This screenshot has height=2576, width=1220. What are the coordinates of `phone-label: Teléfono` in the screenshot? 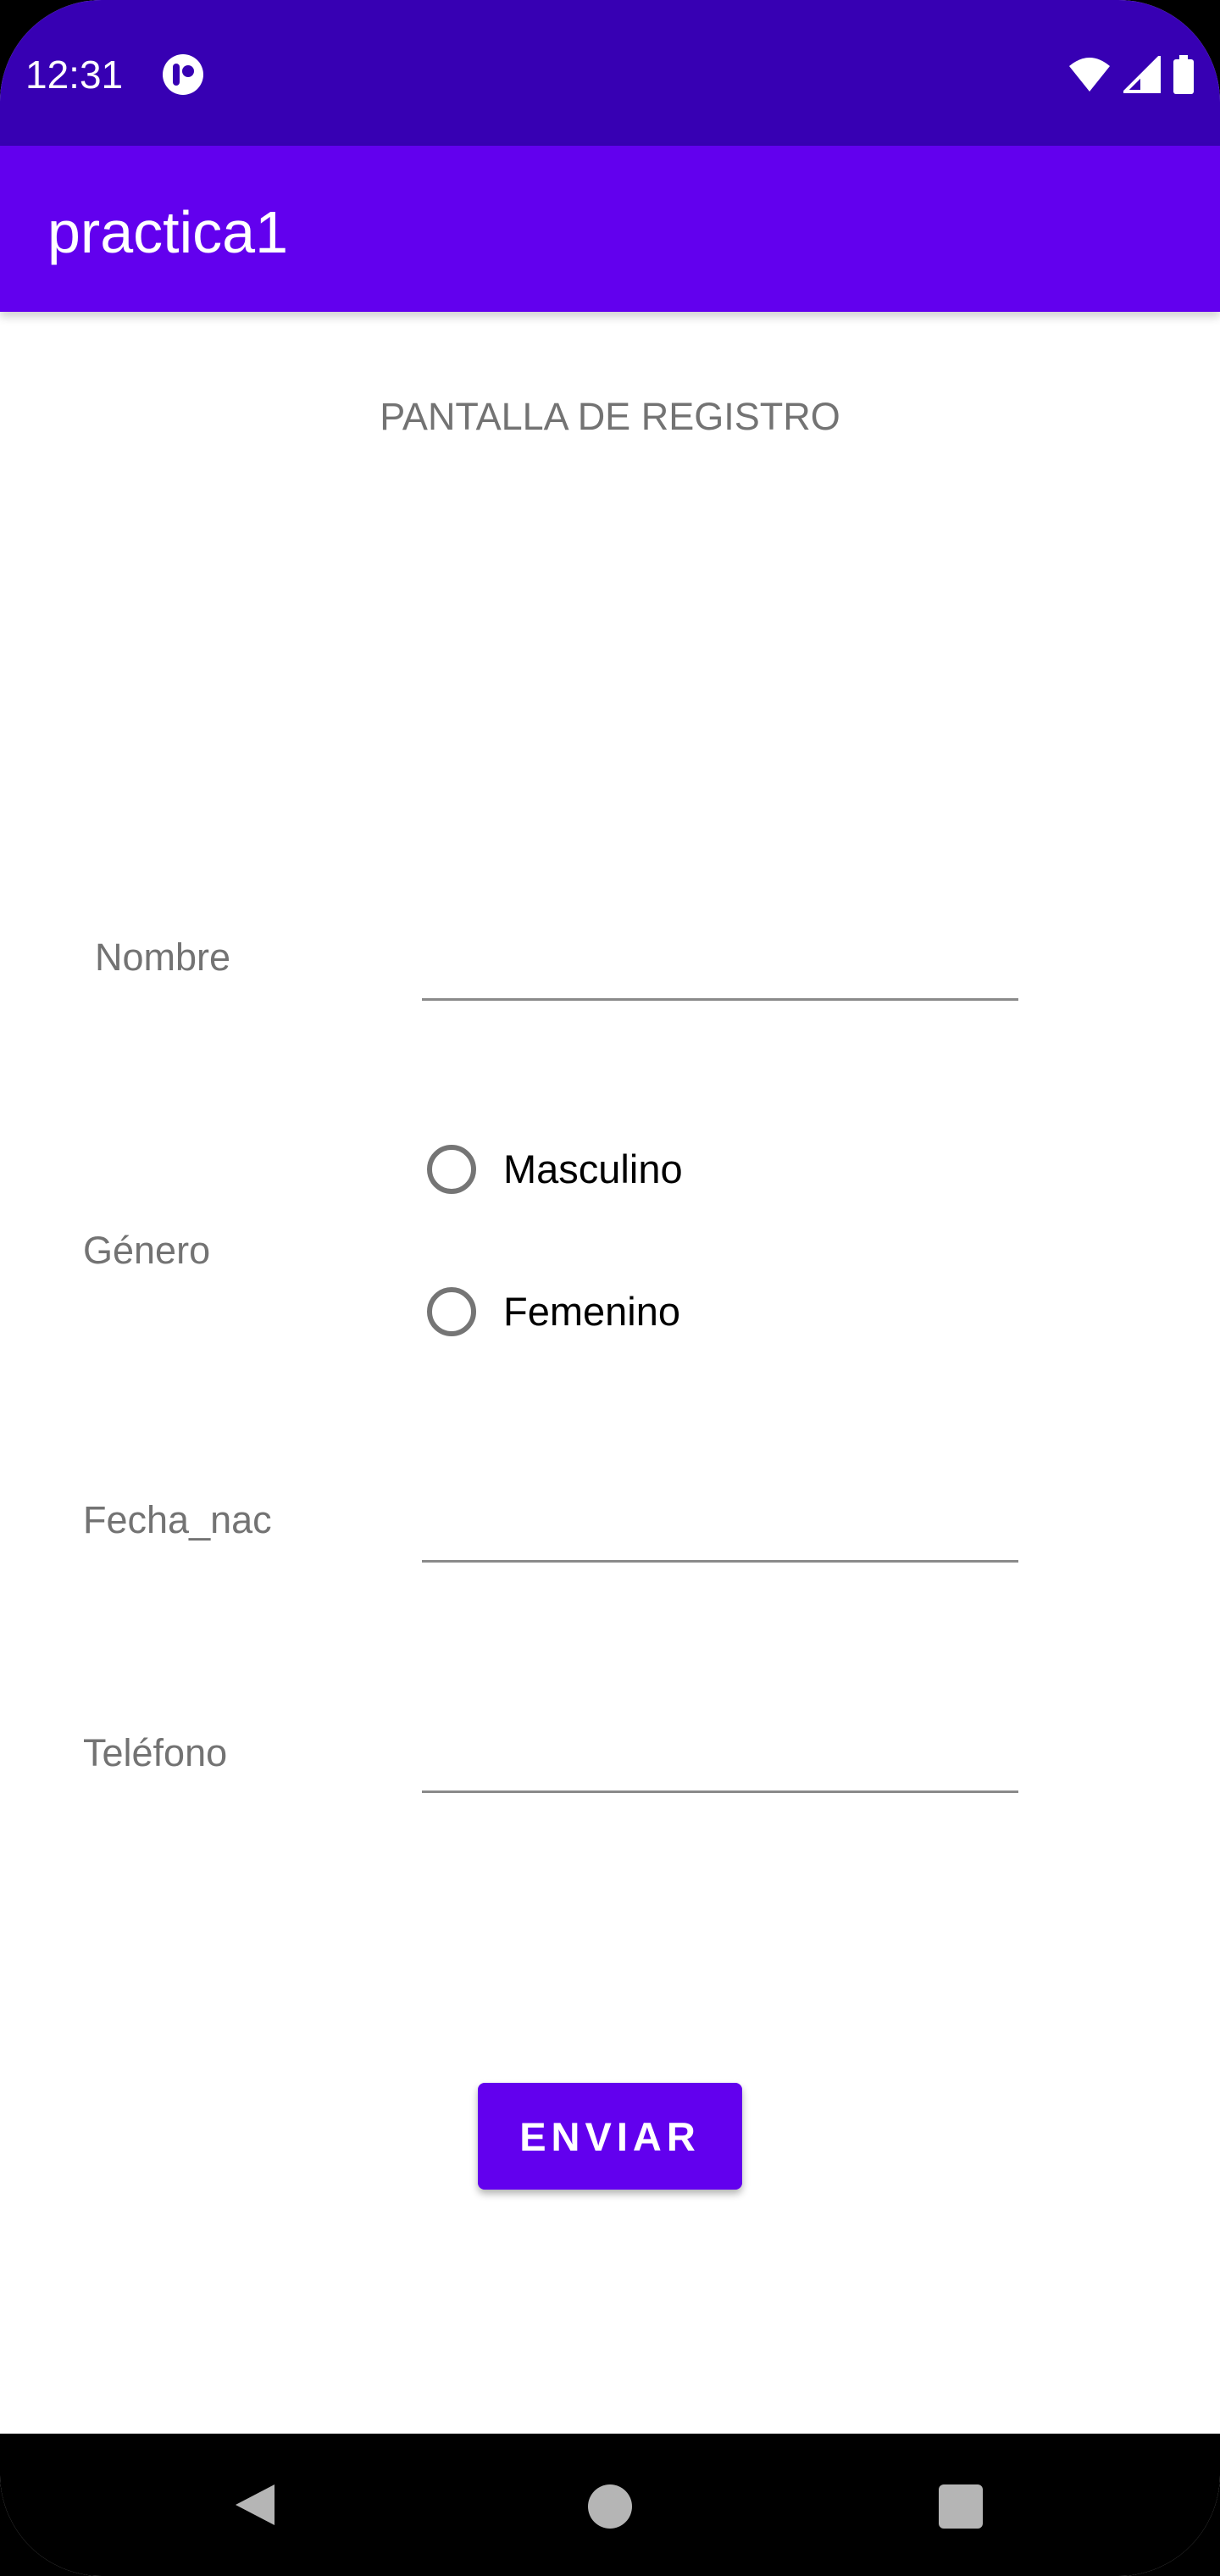 It's located at (155, 1752).